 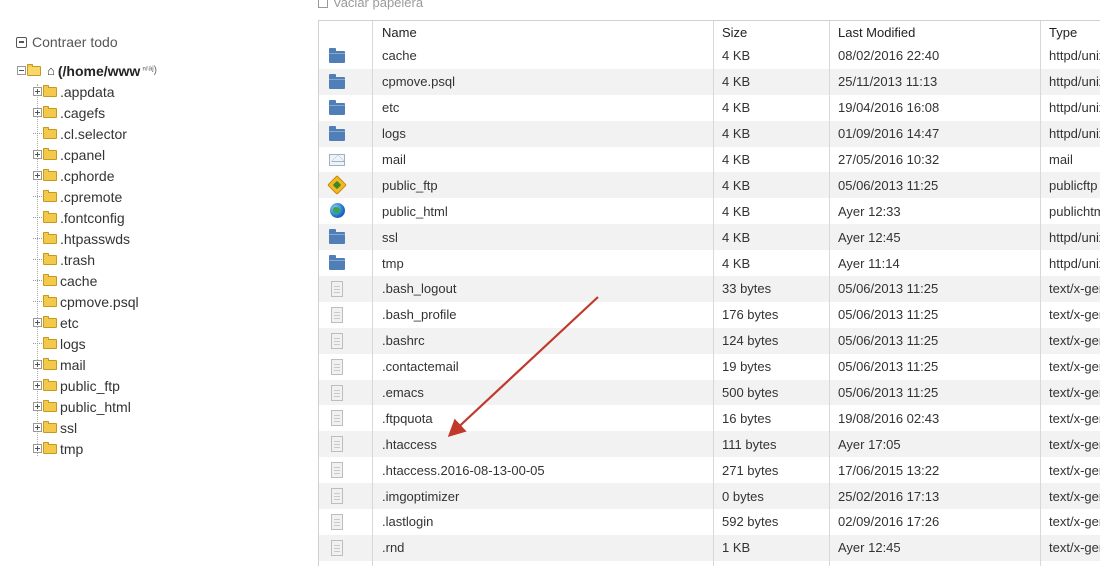 I want to click on tree-item-label: cpmove.psql, so click(x=99, y=301).